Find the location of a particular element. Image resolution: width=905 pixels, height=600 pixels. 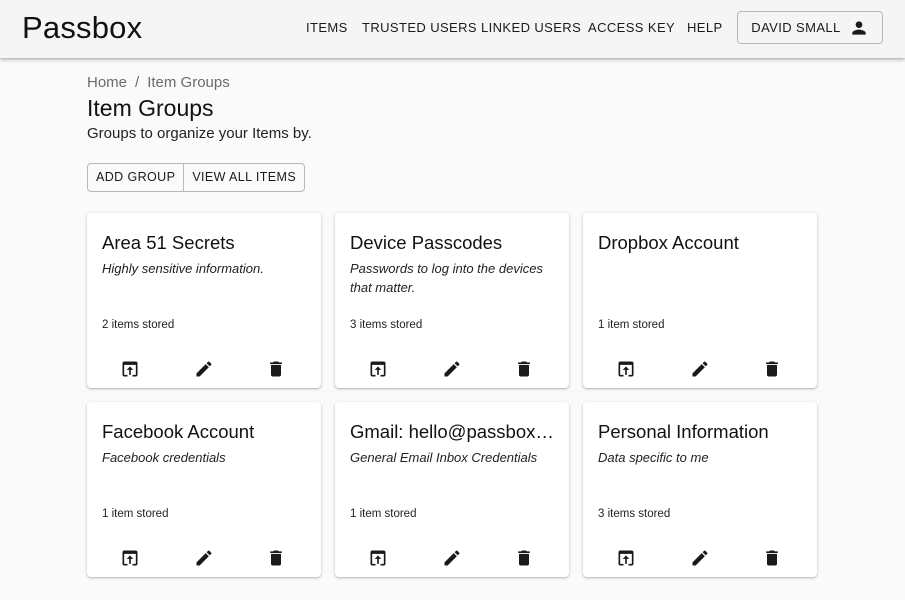

page-subtitle: Groups to organize your Items by. is located at coordinates (199, 133).